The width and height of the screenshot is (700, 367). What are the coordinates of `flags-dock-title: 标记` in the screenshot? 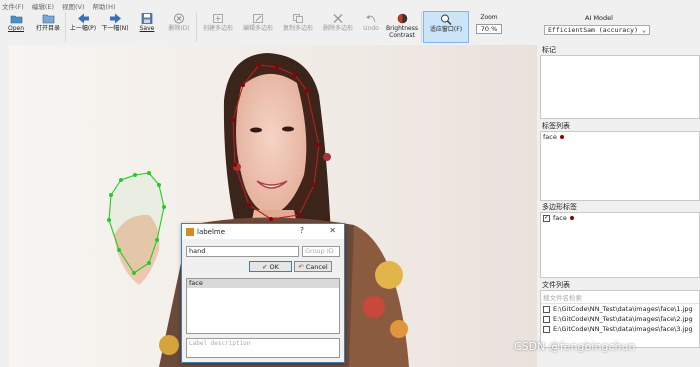 It's located at (549, 50).